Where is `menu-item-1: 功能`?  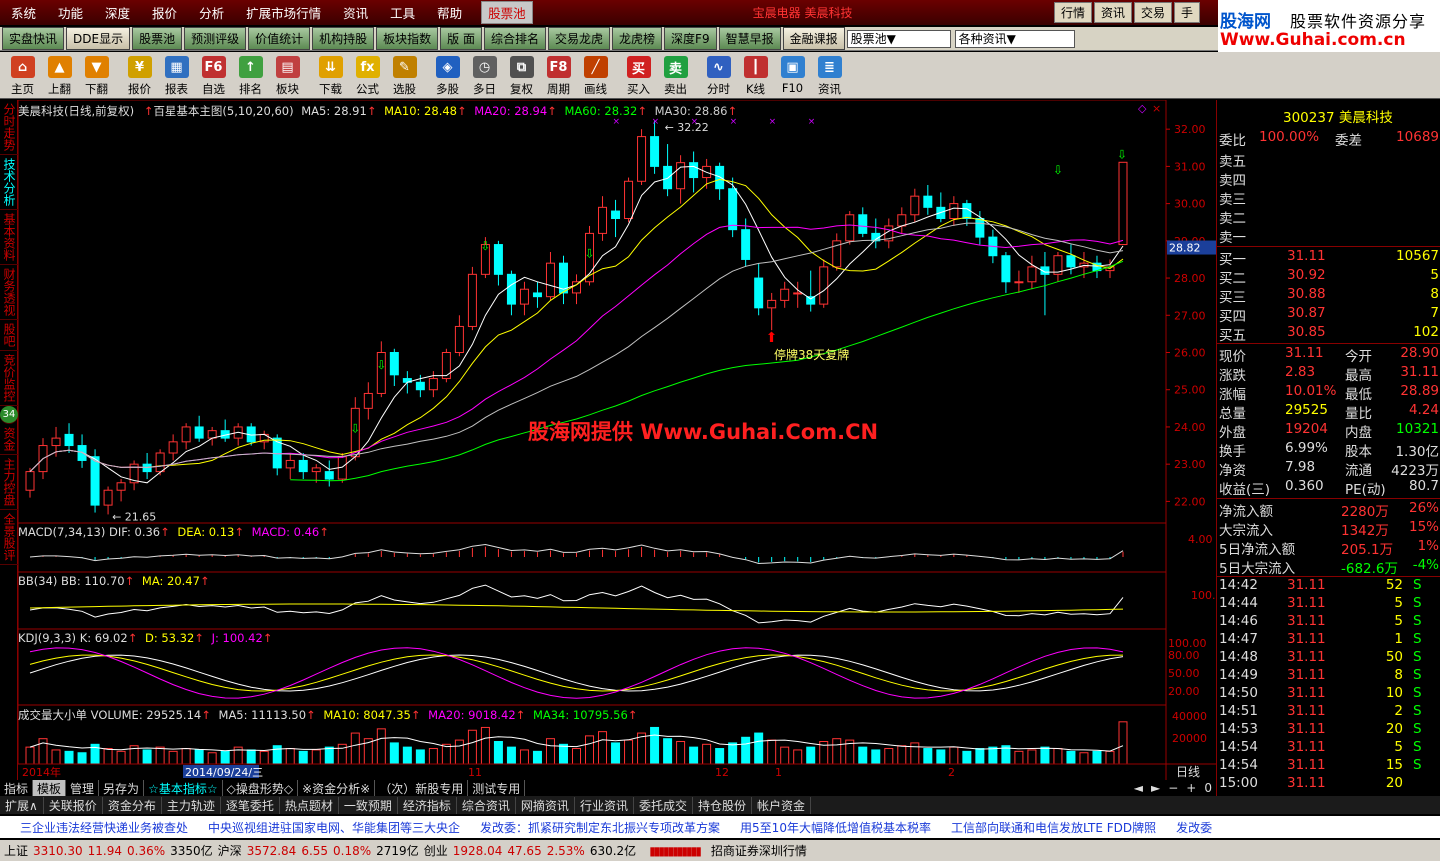
menu-item-1: 功能 is located at coordinates (70, 12).